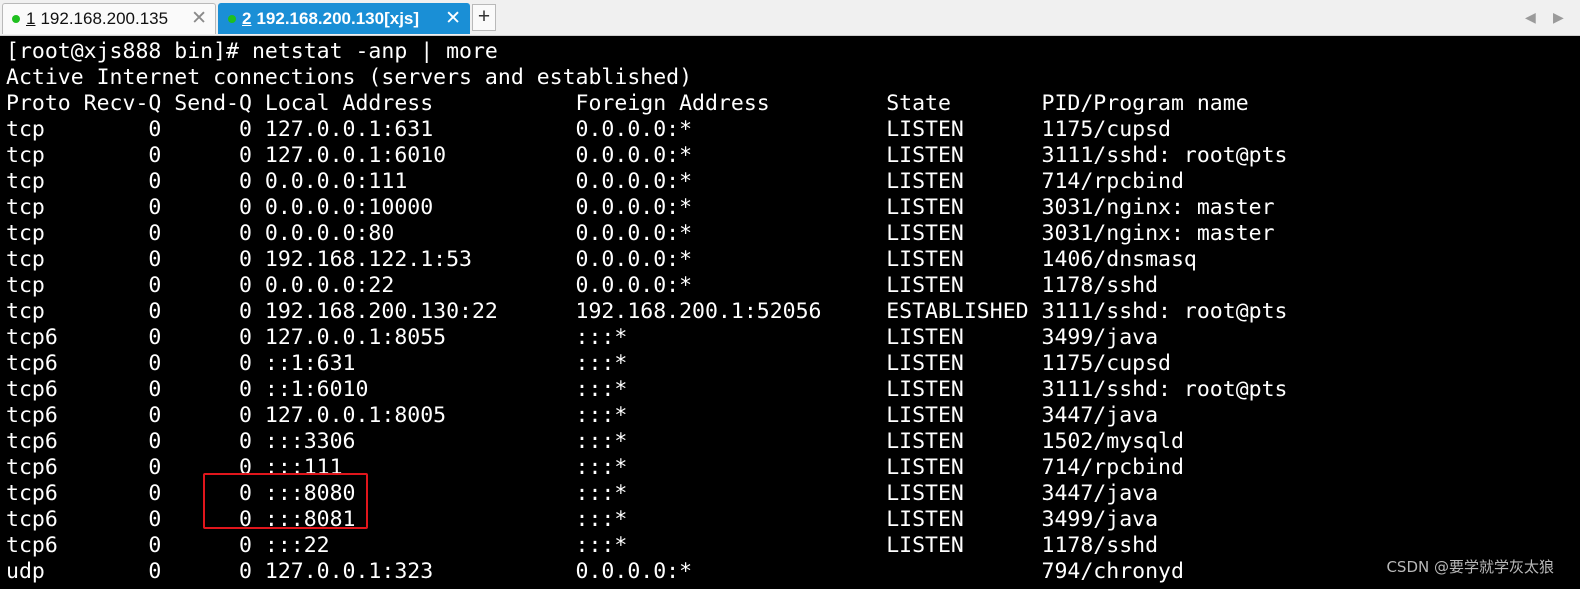 The image size is (1580, 589). What do you see at coordinates (1530, 17) in the screenshot?
I see `scroll-tabs-left-icon: ◀` at bounding box center [1530, 17].